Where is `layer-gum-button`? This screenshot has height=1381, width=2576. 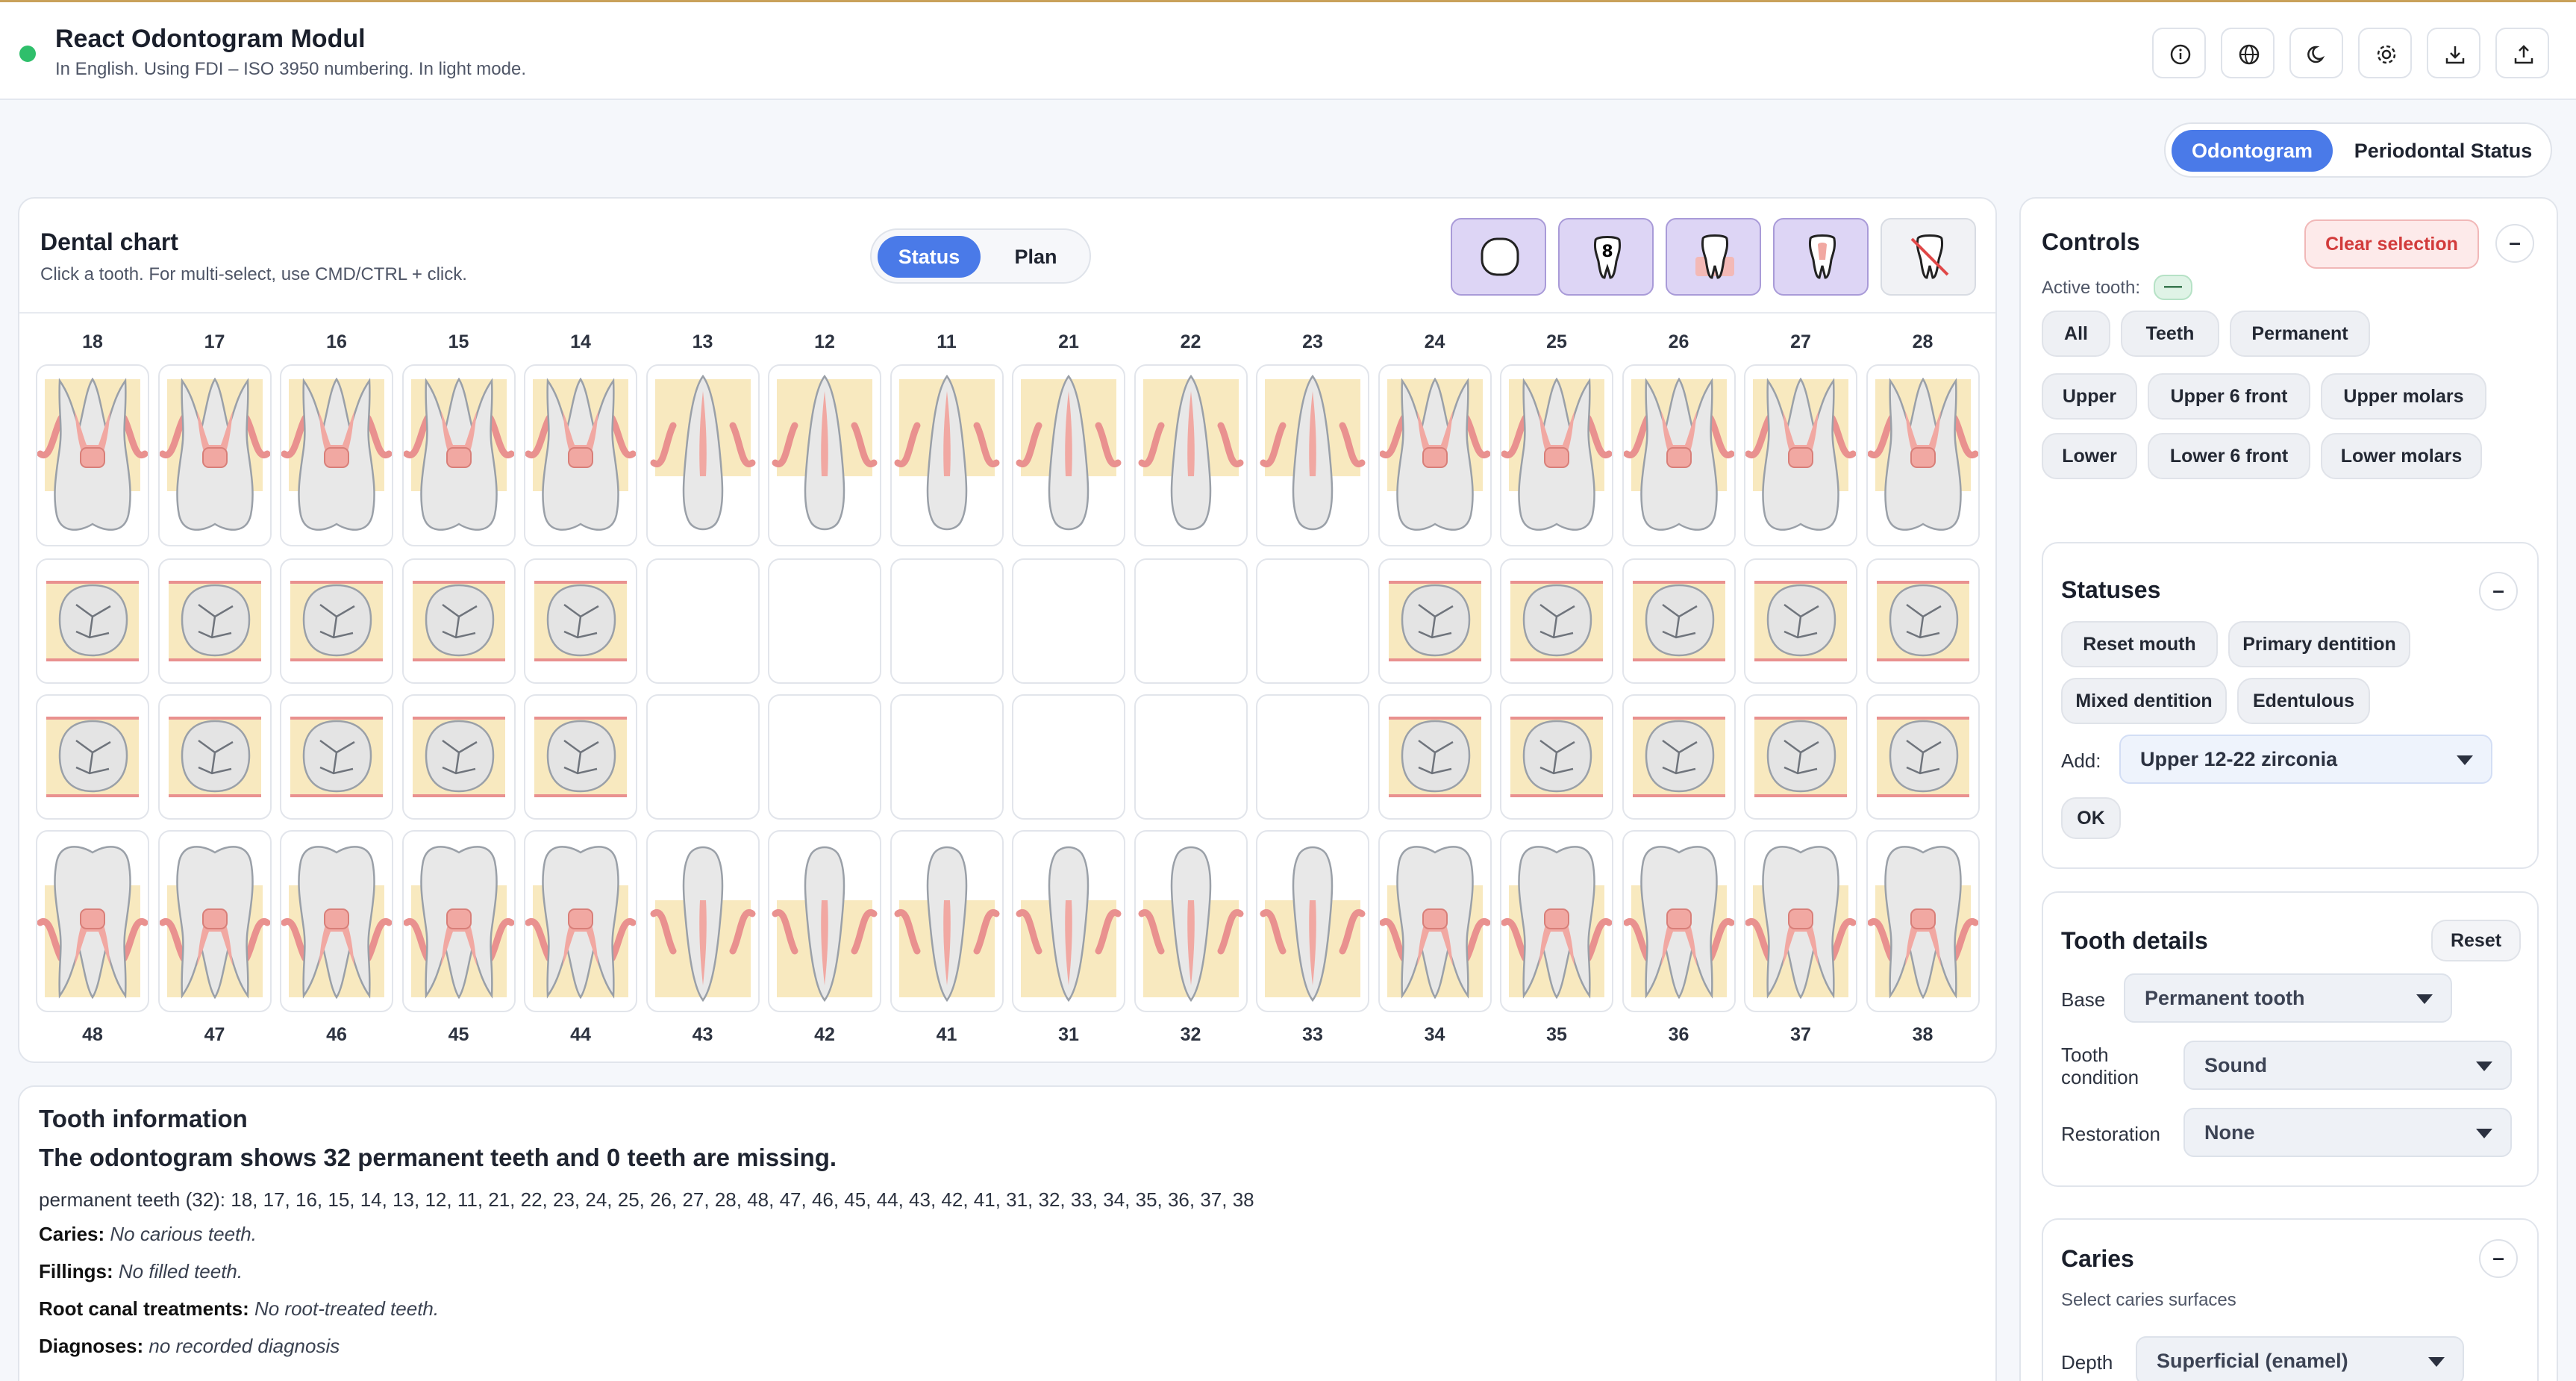
layer-gum-button is located at coordinates (1713, 257).